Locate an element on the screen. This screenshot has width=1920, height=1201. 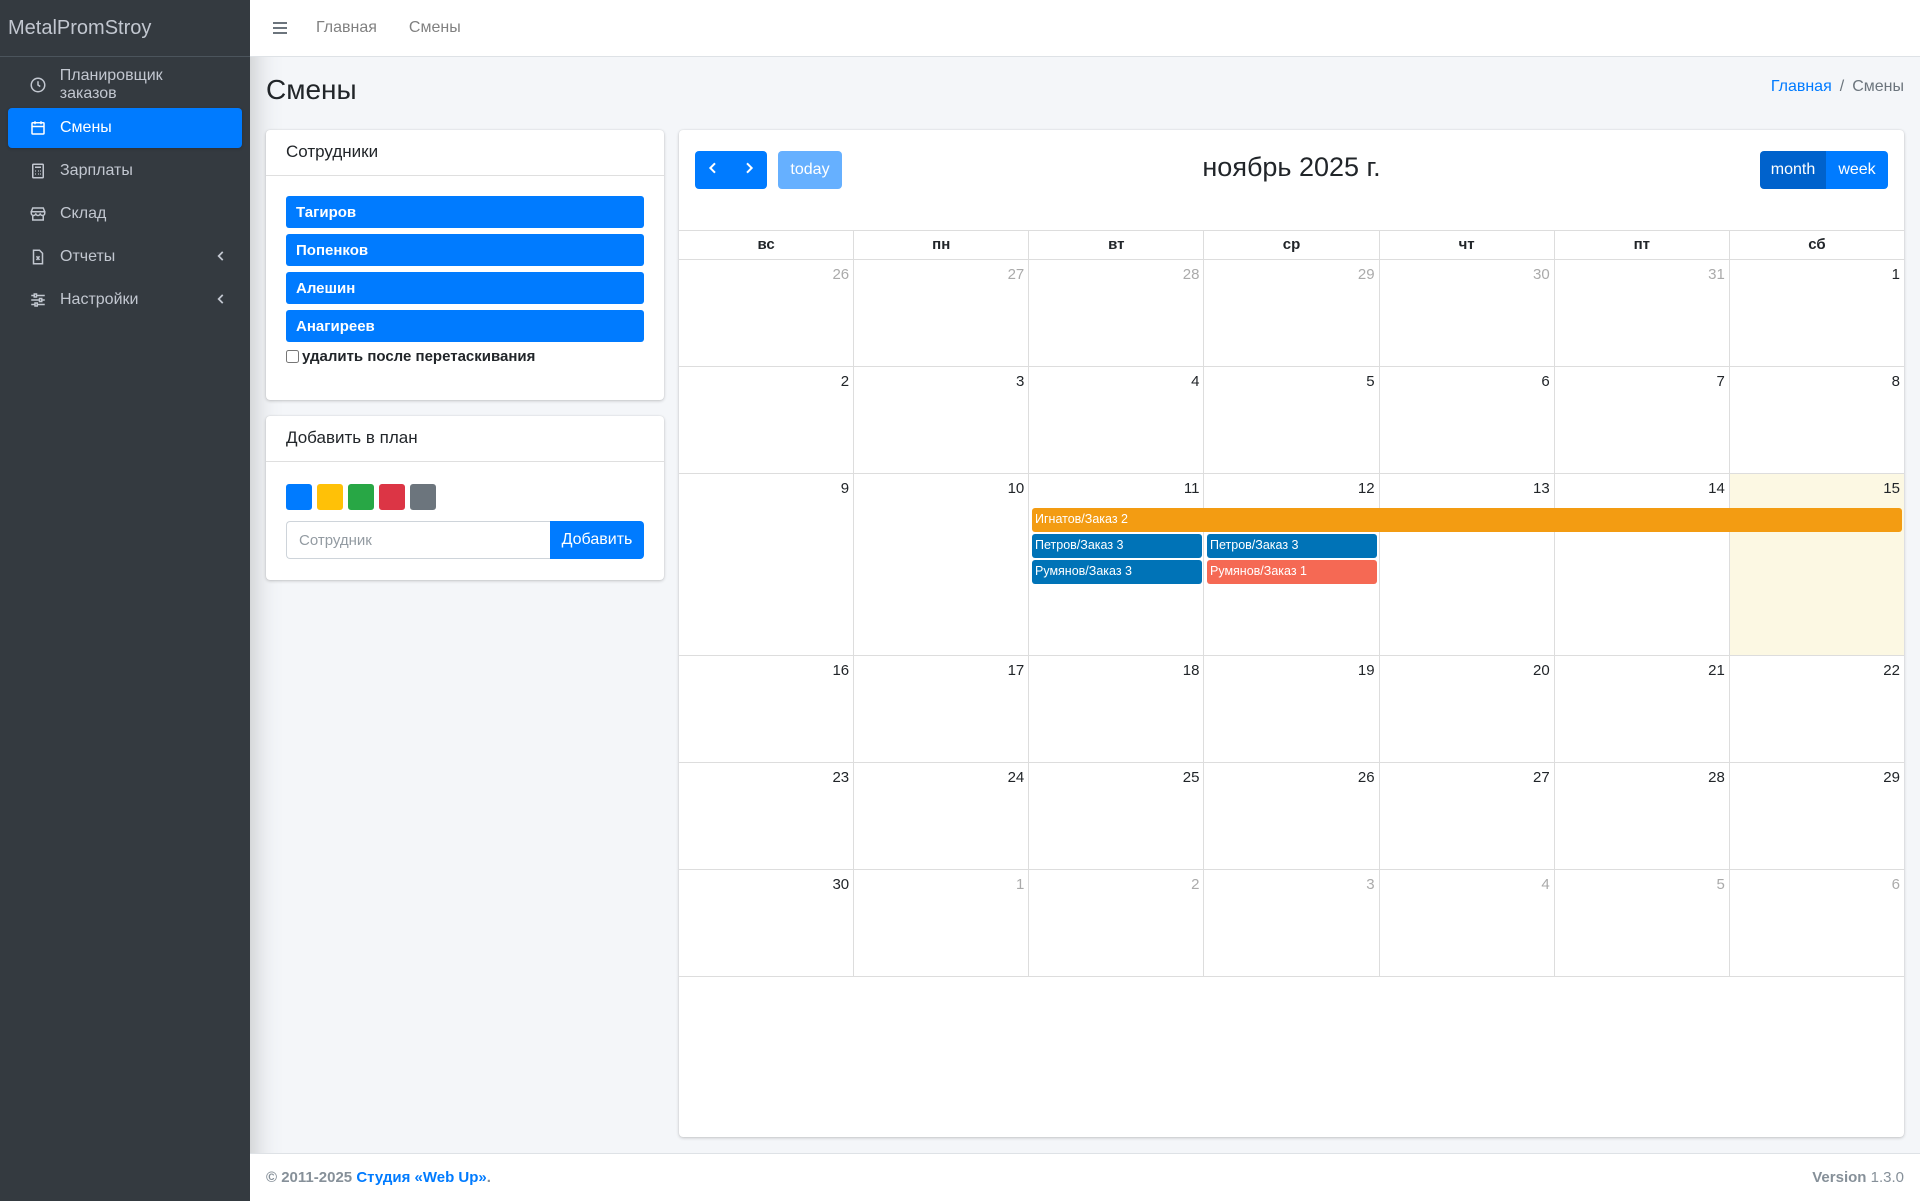
day-number: 10 is located at coordinates (1016, 488).